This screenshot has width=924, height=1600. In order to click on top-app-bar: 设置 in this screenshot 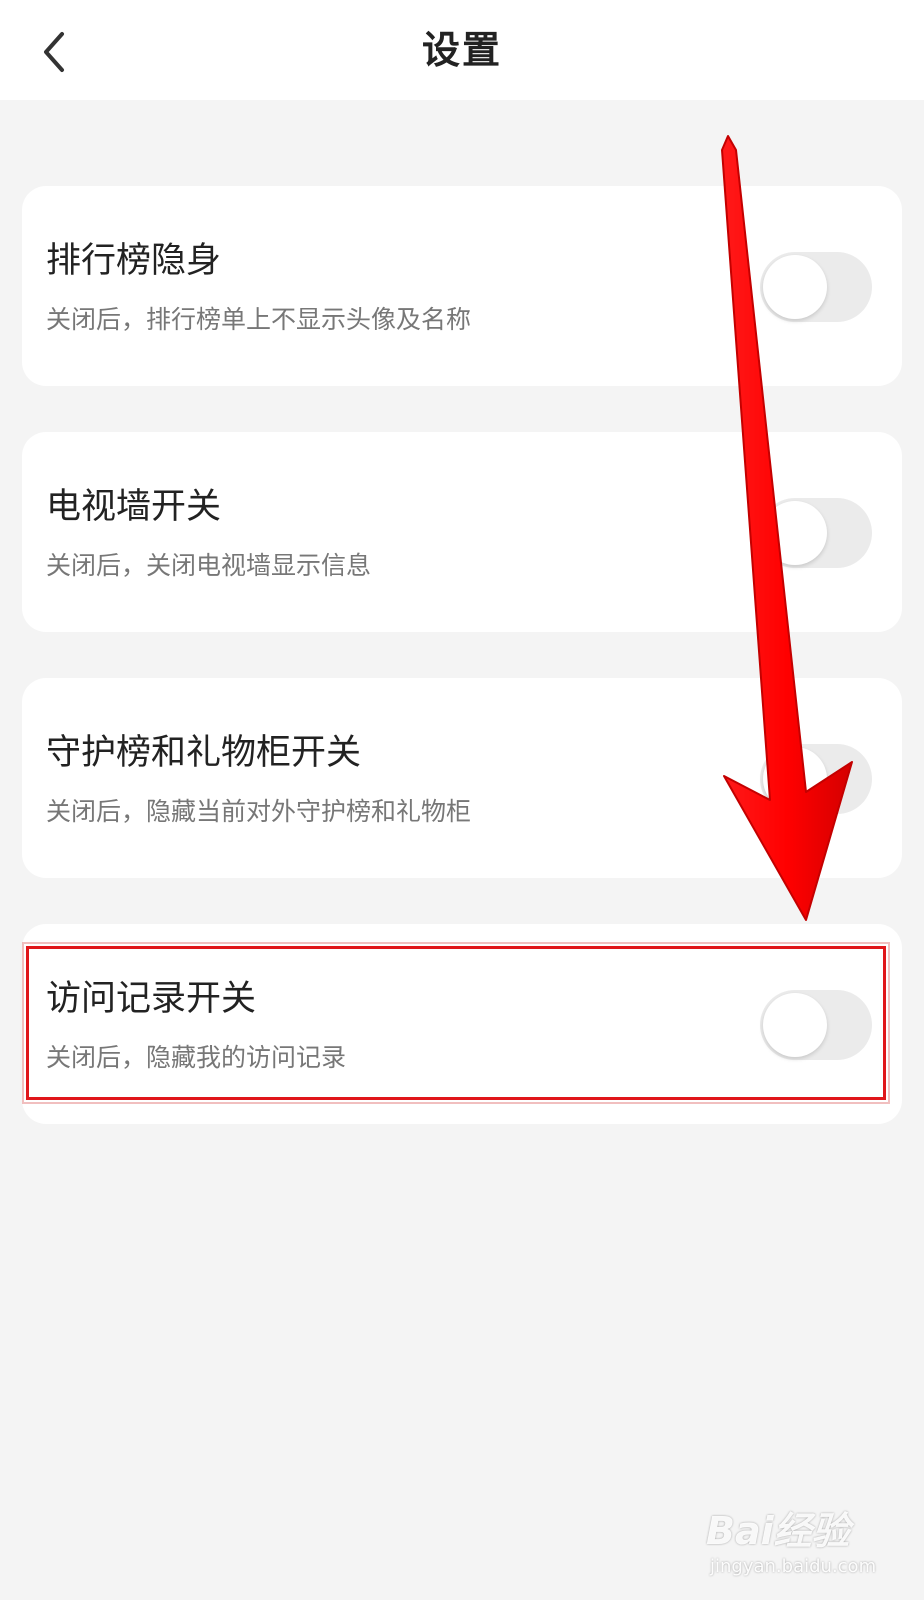, I will do `click(462, 50)`.